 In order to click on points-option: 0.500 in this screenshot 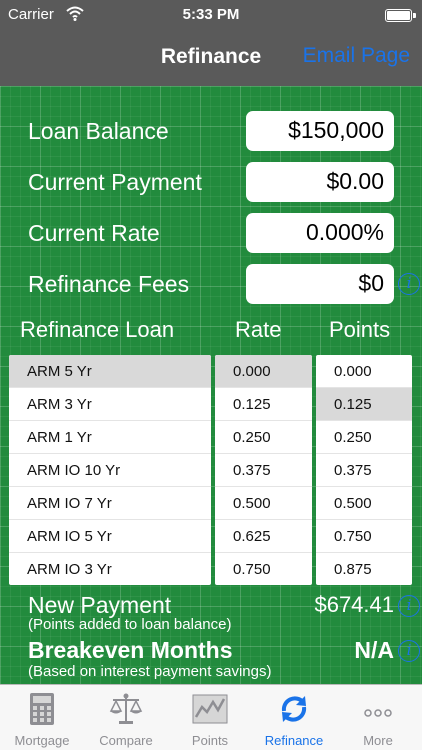, I will do `click(364, 503)`.